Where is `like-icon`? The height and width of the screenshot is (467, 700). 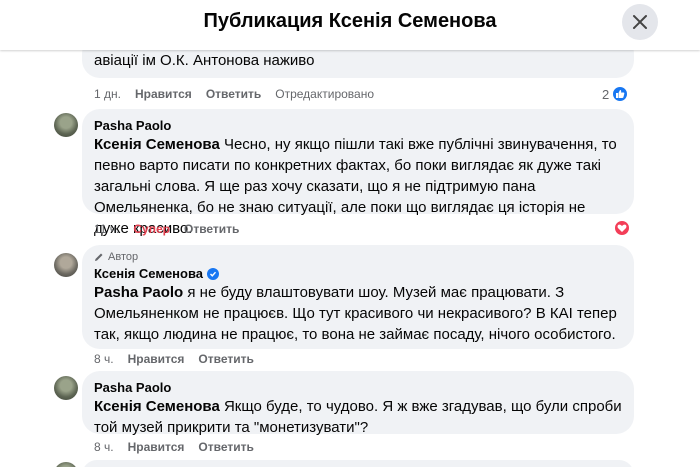 like-icon is located at coordinates (620, 94).